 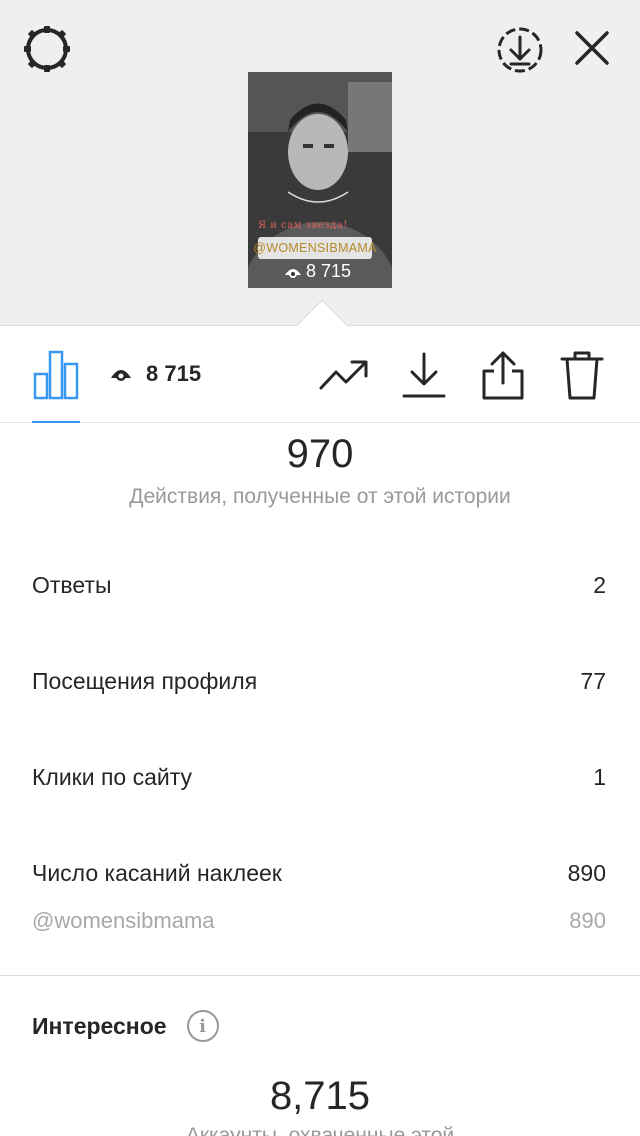 I want to click on discovery-section-title: Интересное i, so click(x=125, y=1026).